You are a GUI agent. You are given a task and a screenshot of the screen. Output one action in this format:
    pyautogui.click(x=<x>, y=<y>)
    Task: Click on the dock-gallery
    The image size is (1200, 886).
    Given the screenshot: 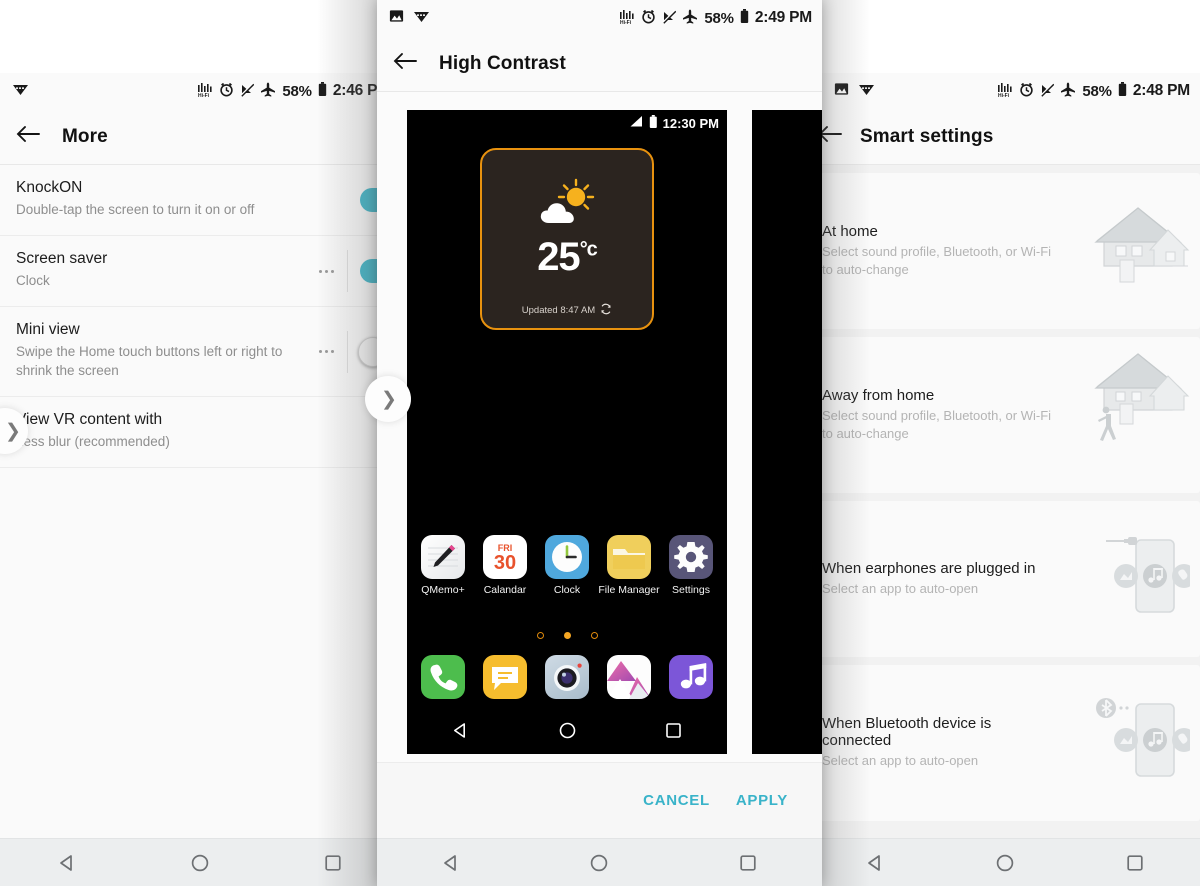 What is the action you would take?
    pyautogui.click(x=629, y=677)
    